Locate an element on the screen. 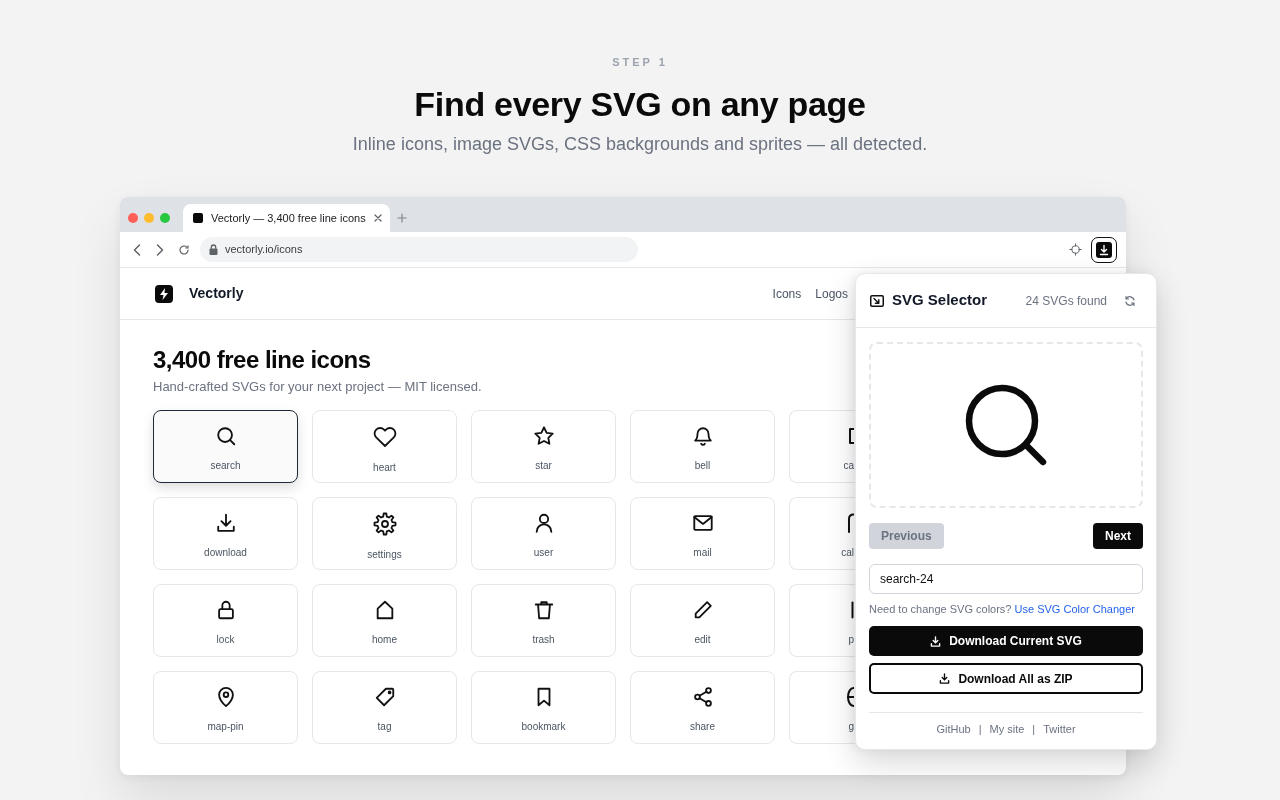 The height and width of the screenshot is (800, 1280). star-icon is located at coordinates (543, 436).